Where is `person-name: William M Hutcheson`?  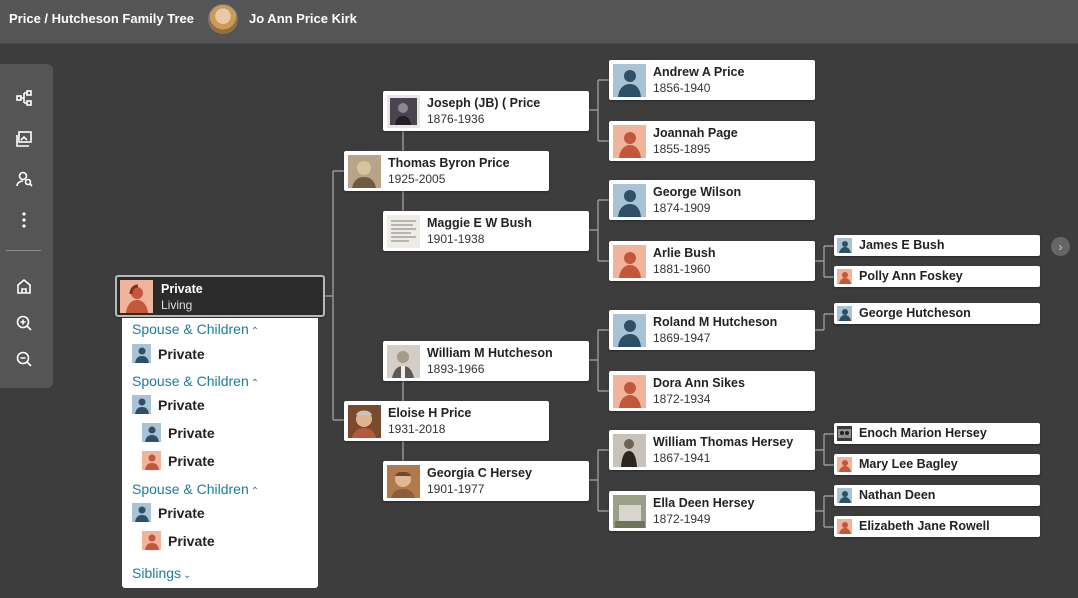 person-name: William M Hutcheson is located at coordinates (490, 353).